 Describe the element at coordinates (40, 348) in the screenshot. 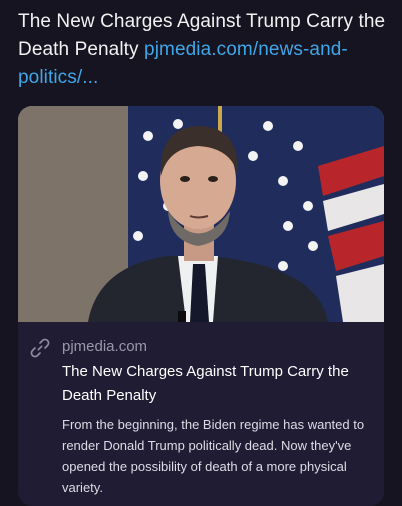

I see `chain-link-icon` at that location.